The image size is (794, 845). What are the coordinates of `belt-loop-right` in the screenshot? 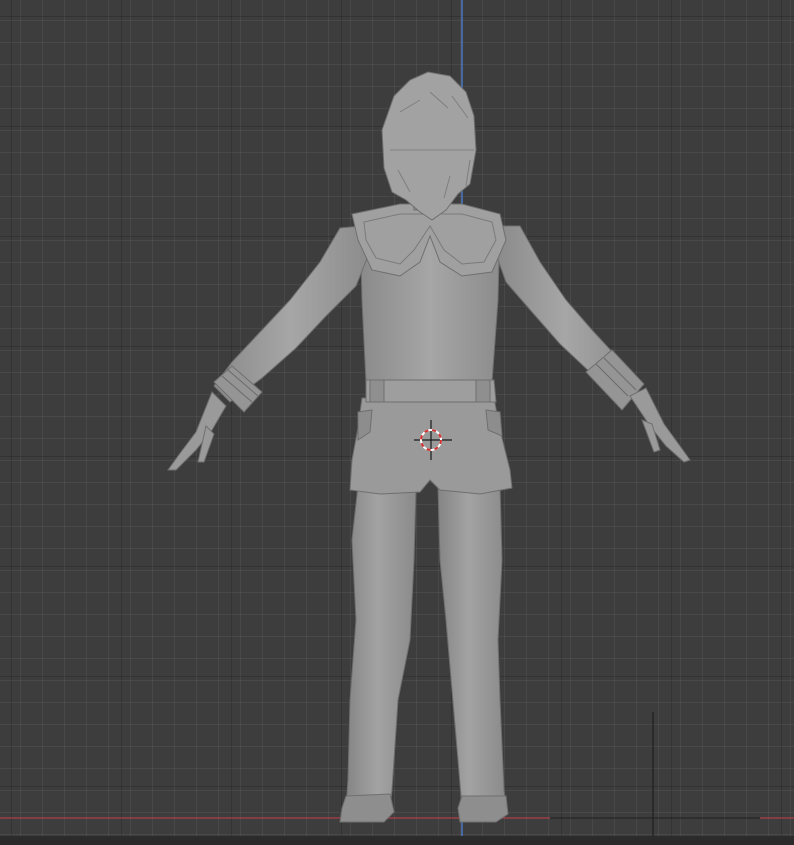 It's located at (483, 391).